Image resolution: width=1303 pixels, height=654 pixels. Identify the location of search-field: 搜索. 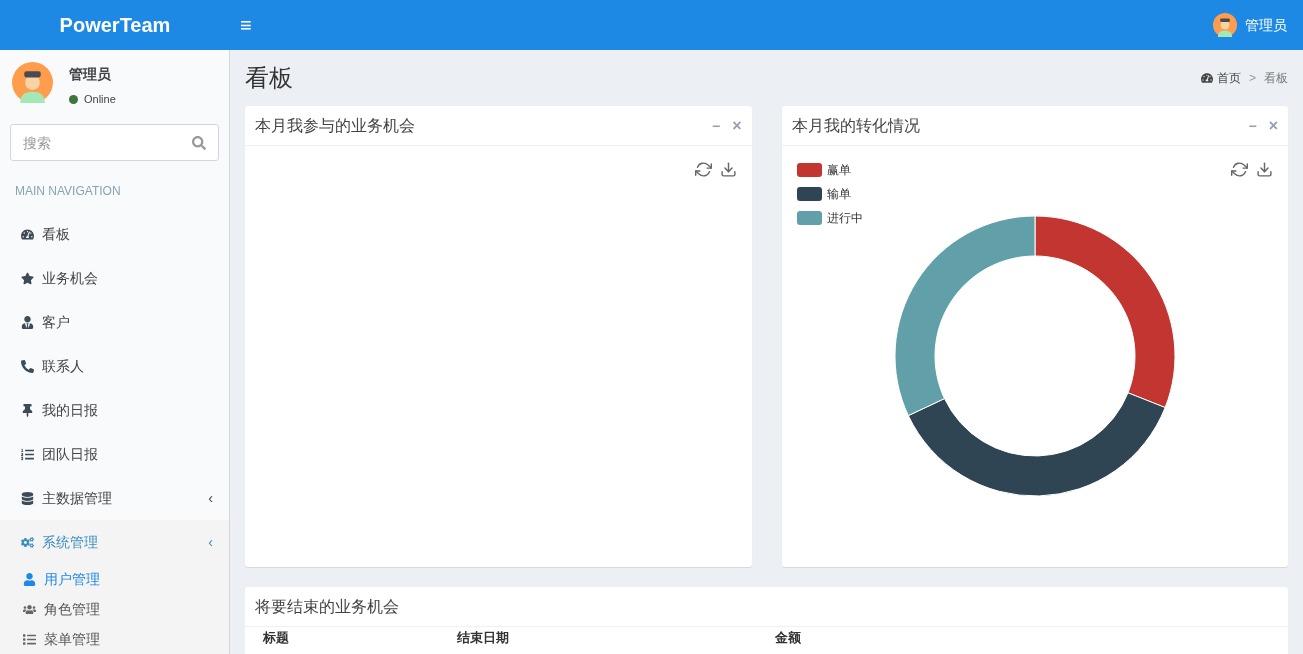
(114, 142).